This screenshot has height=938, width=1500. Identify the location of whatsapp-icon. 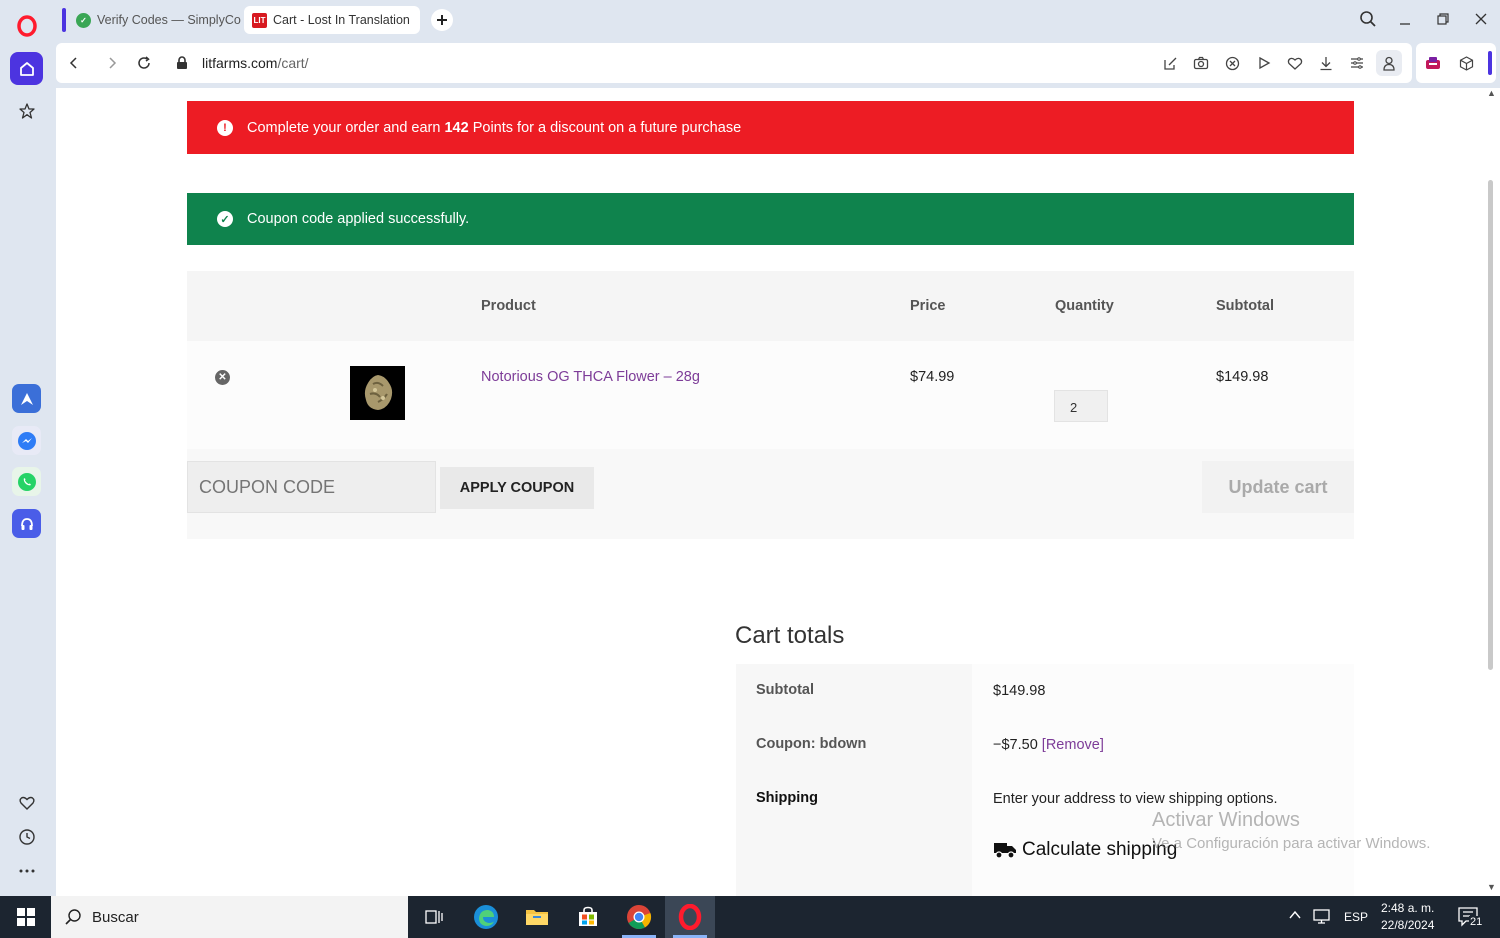
(26, 481).